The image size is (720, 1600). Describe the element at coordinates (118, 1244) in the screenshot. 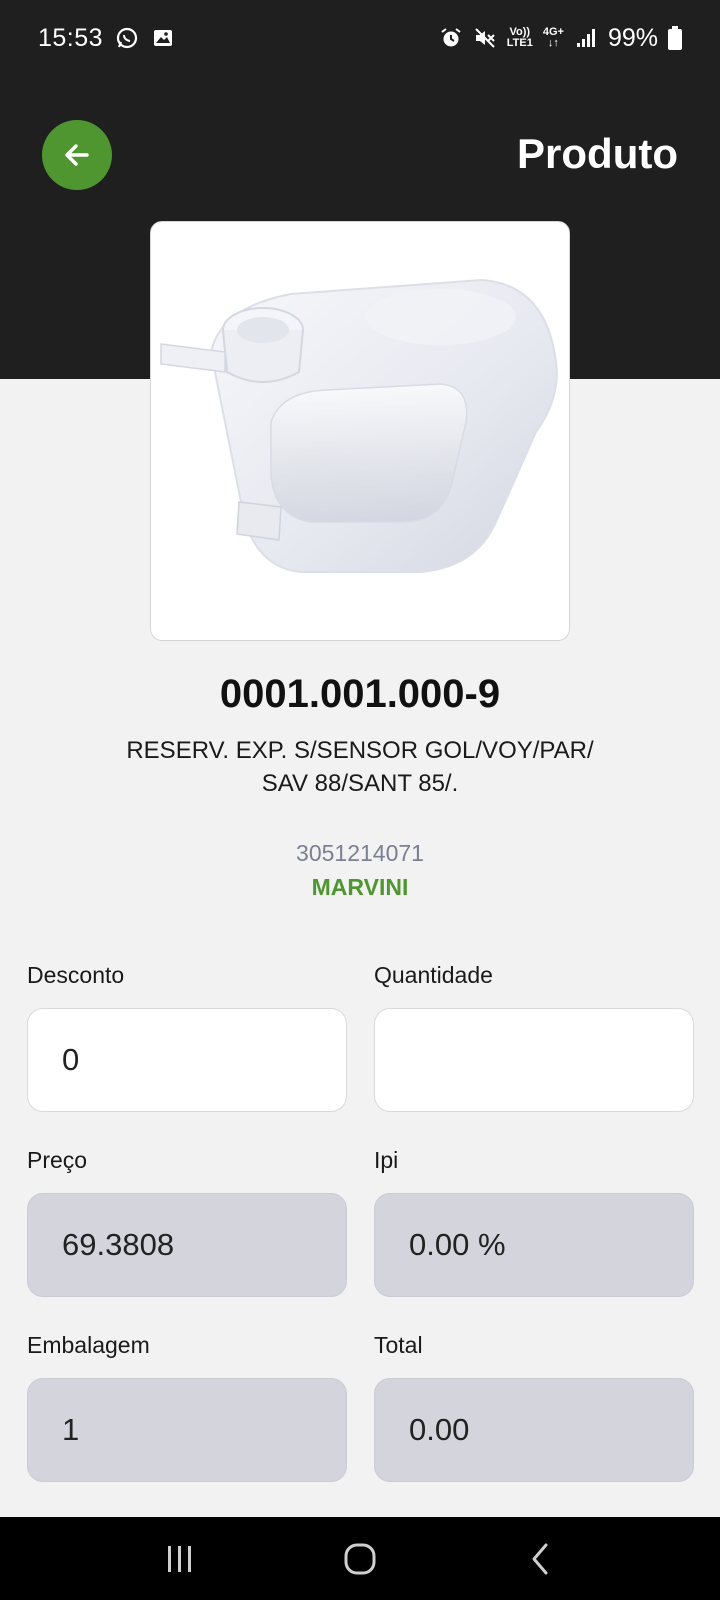

I see `preco-value: 69.3808` at that location.